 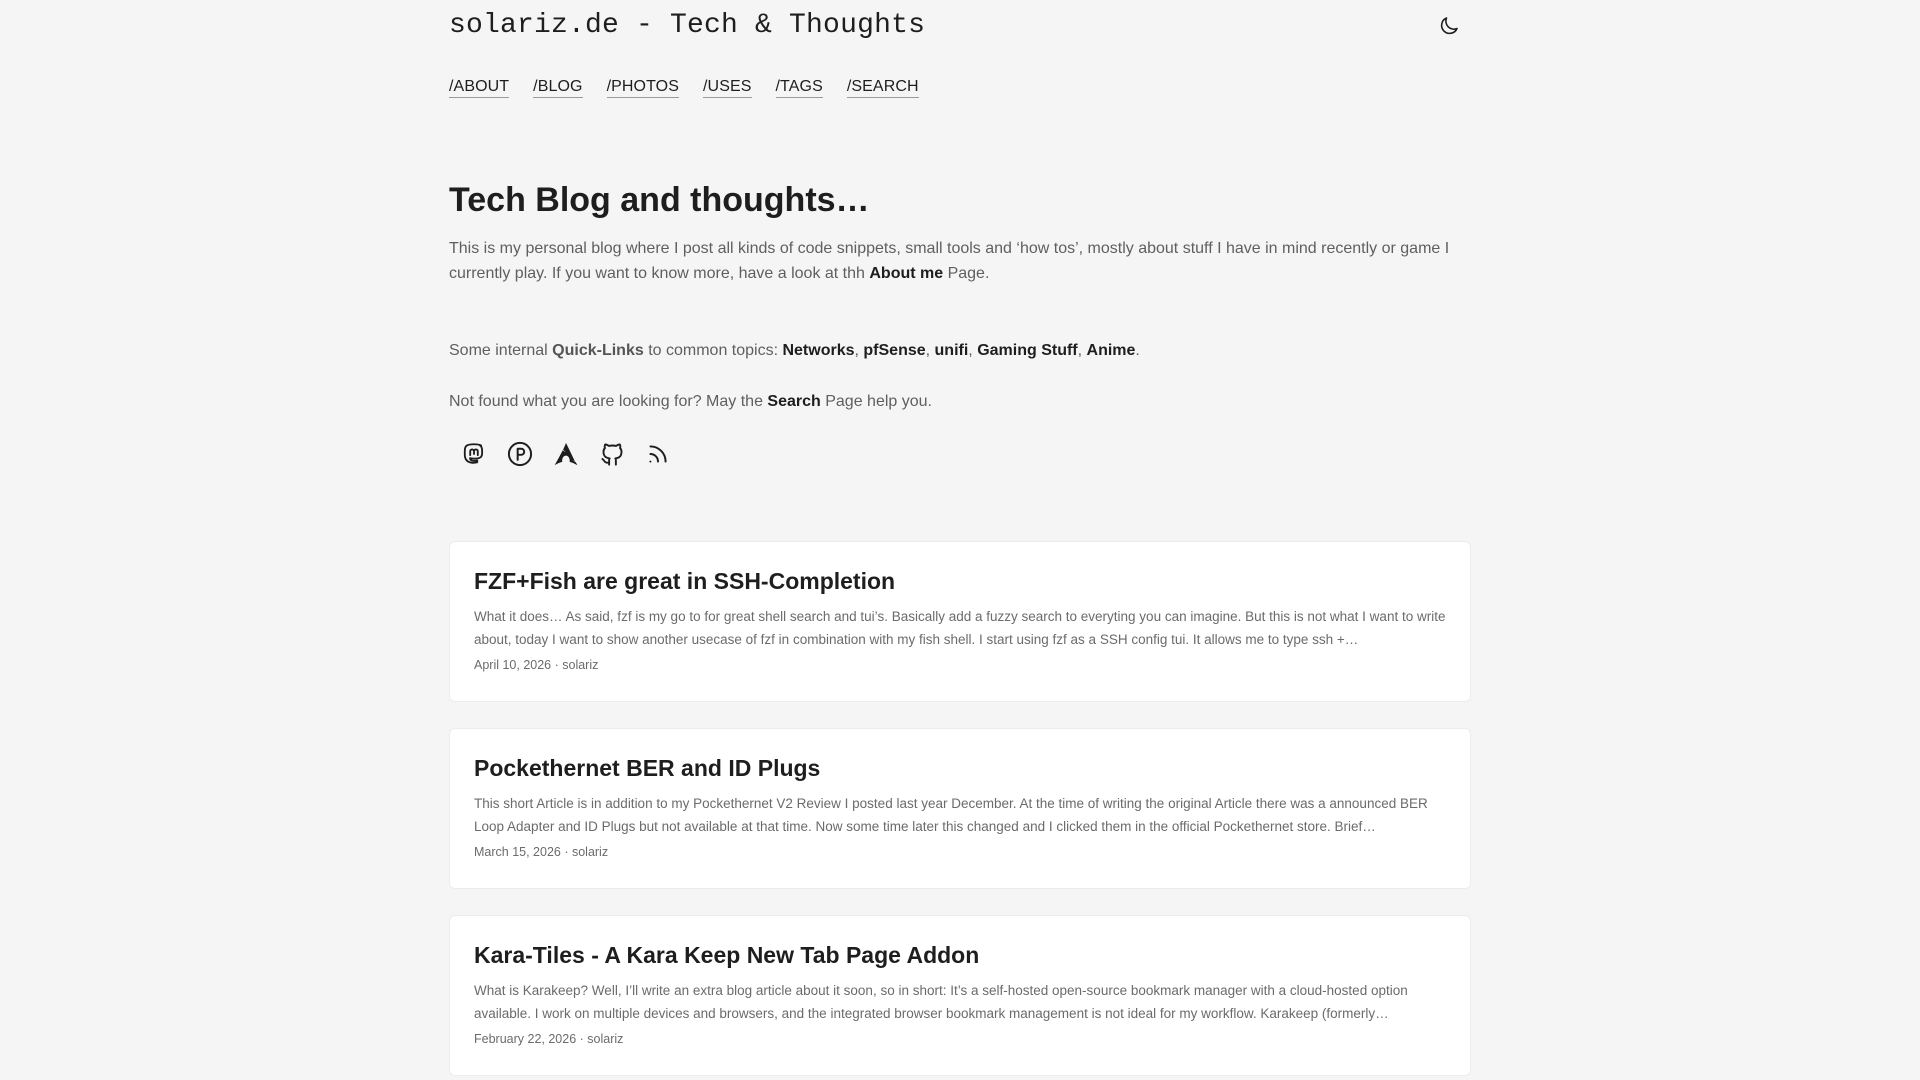 I want to click on main-nav: /ABOUT /BLOG /PHOTOS /USES /TAGS /SEARCH, so click(x=684, y=88).